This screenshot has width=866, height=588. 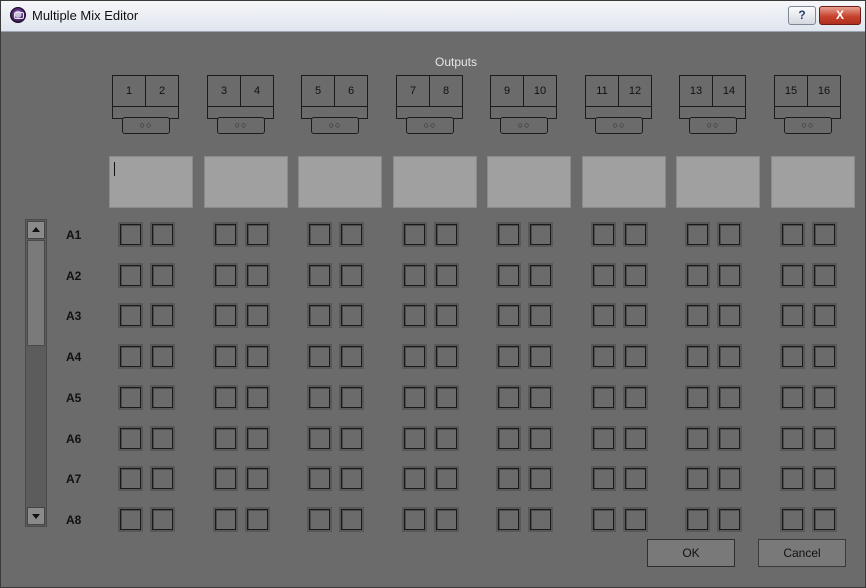 I want to click on scroll-down-arrow-icon, so click(x=36, y=516).